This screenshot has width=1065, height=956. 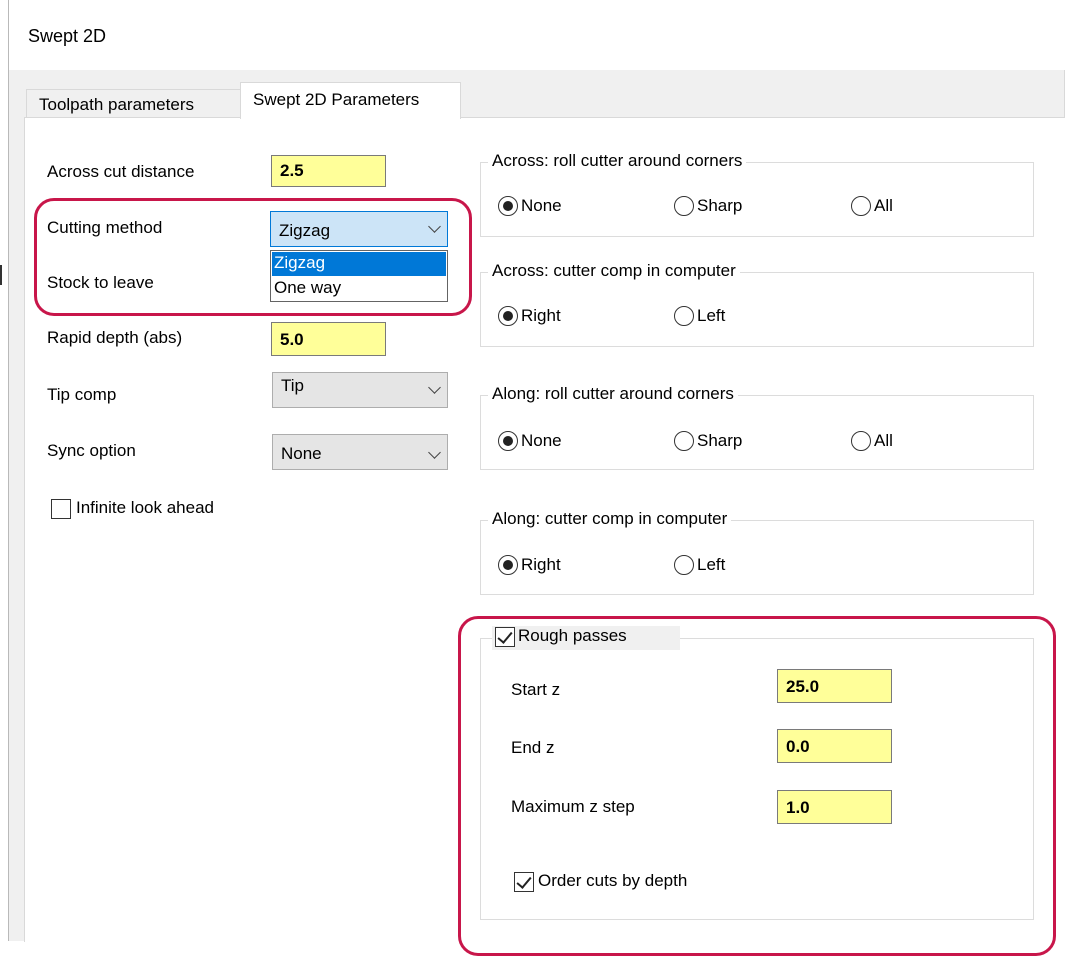 What do you see at coordinates (541, 564) in the screenshot?
I see `along-comp-right-label: Right` at bounding box center [541, 564].